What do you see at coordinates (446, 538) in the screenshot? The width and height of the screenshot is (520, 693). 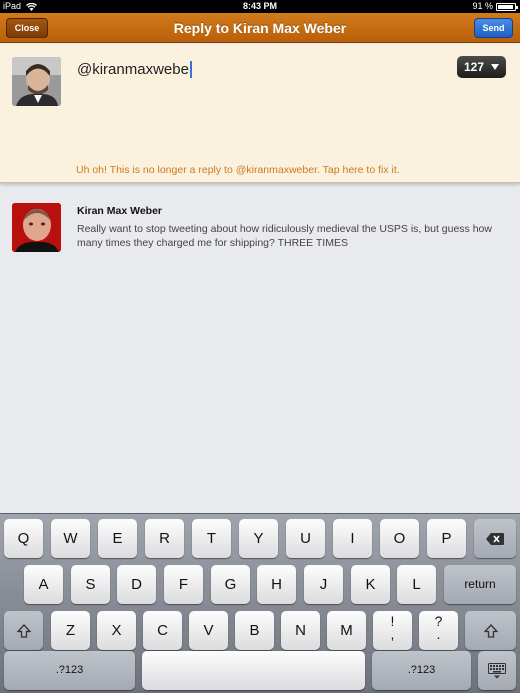 I see `key-p: P` at bounding box center [446, 538].